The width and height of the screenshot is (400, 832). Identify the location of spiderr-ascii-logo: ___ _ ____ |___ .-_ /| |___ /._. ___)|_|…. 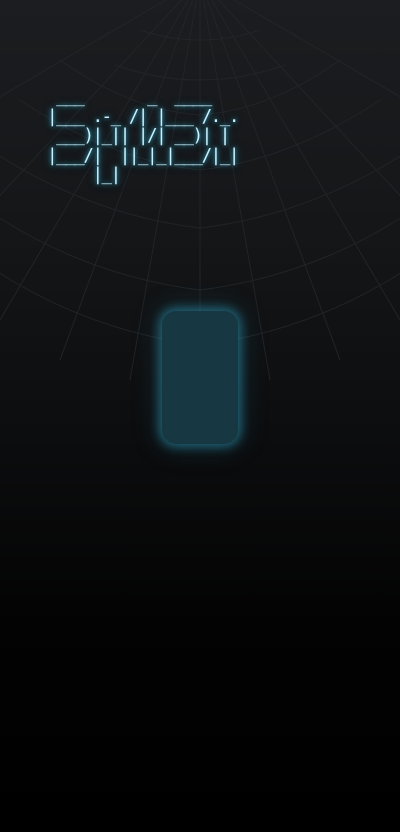
(143, 136).